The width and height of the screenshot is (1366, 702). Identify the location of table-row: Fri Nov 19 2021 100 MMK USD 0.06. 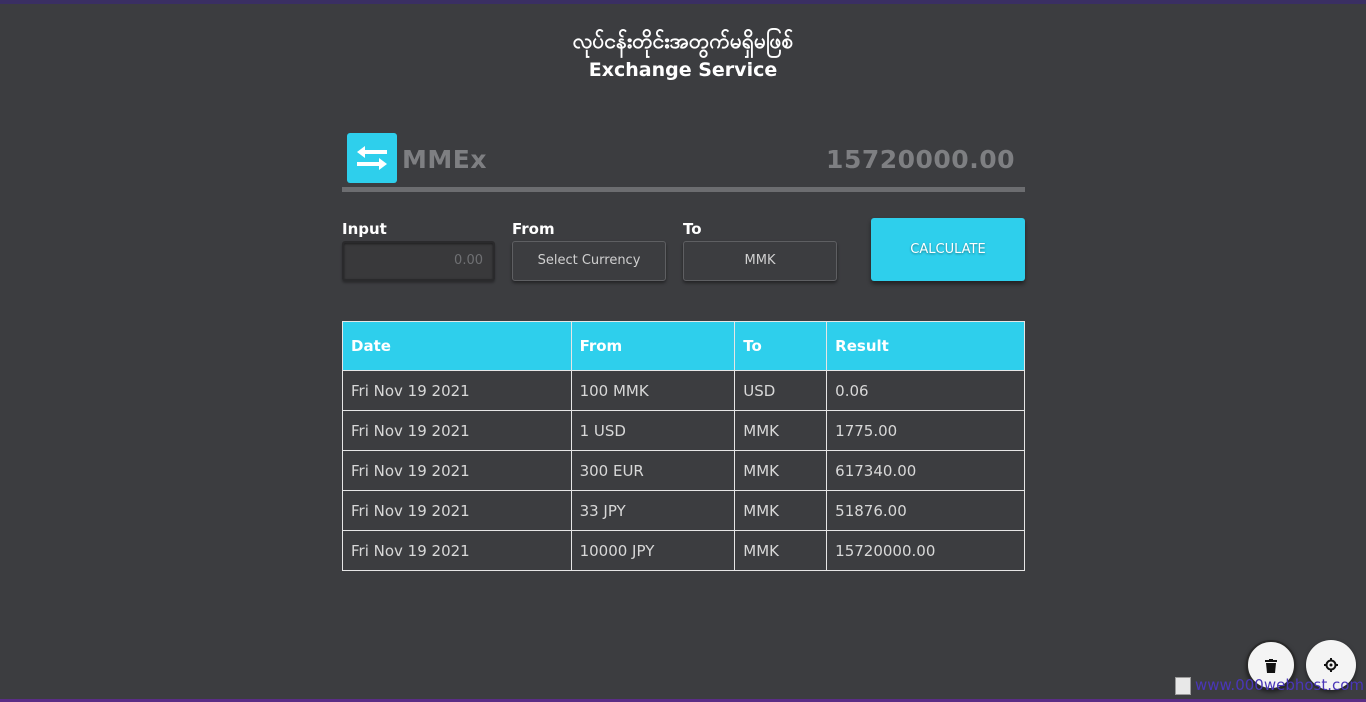
(683, 390).